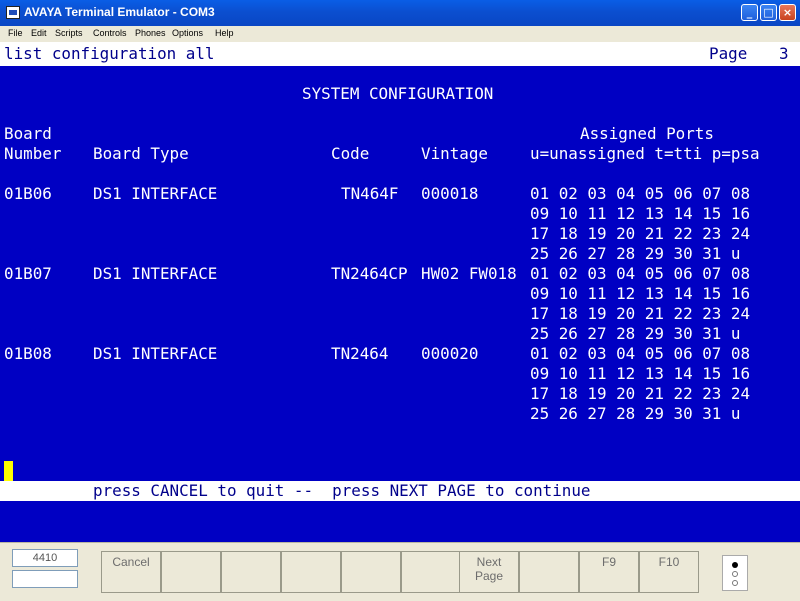  I want to click on menu-scripts: Scripts, so click(69, 33).